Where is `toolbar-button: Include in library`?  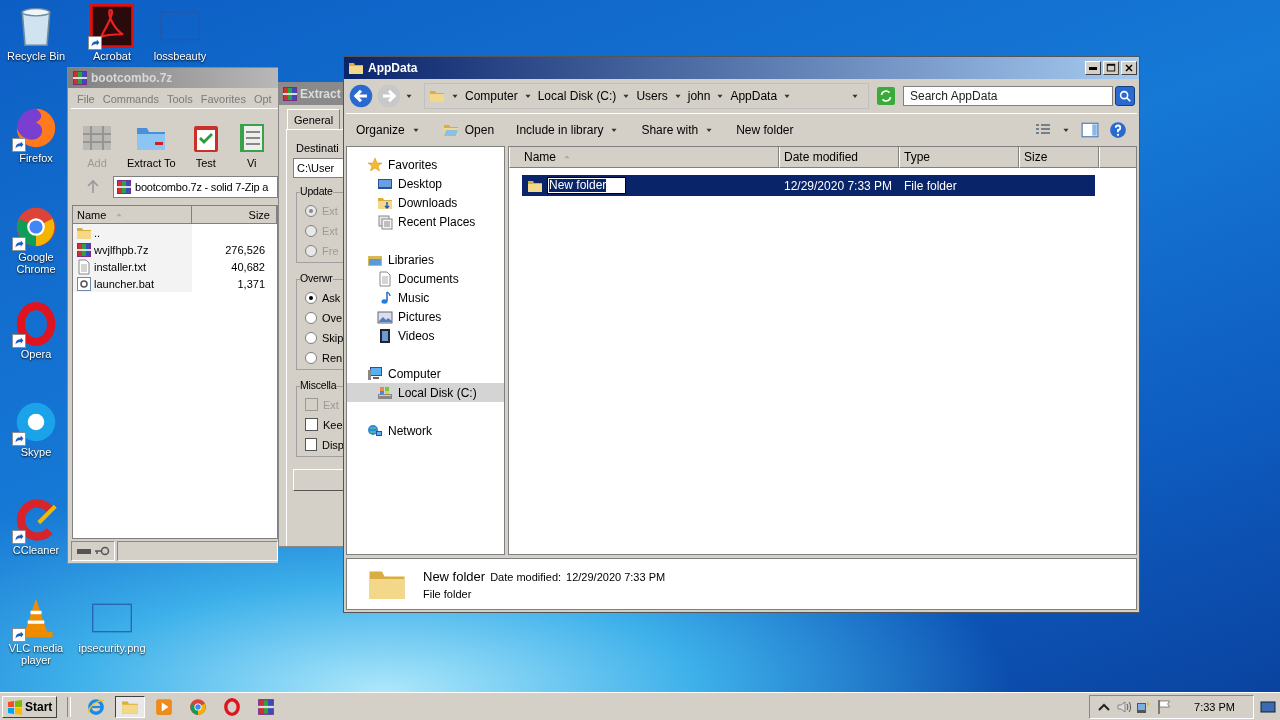
toolbar-button: Include in library is located at coordinates (568, 130).